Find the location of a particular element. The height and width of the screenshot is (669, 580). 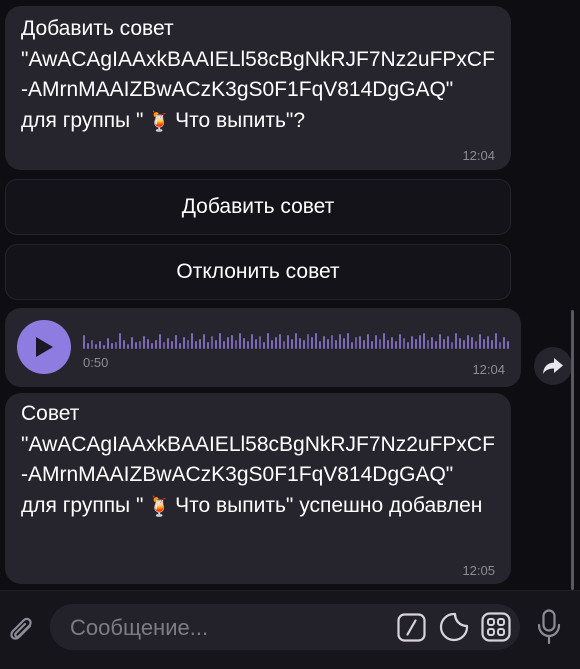

reject-tip-button: Отклонить совет is located at coordinates (258, 272).